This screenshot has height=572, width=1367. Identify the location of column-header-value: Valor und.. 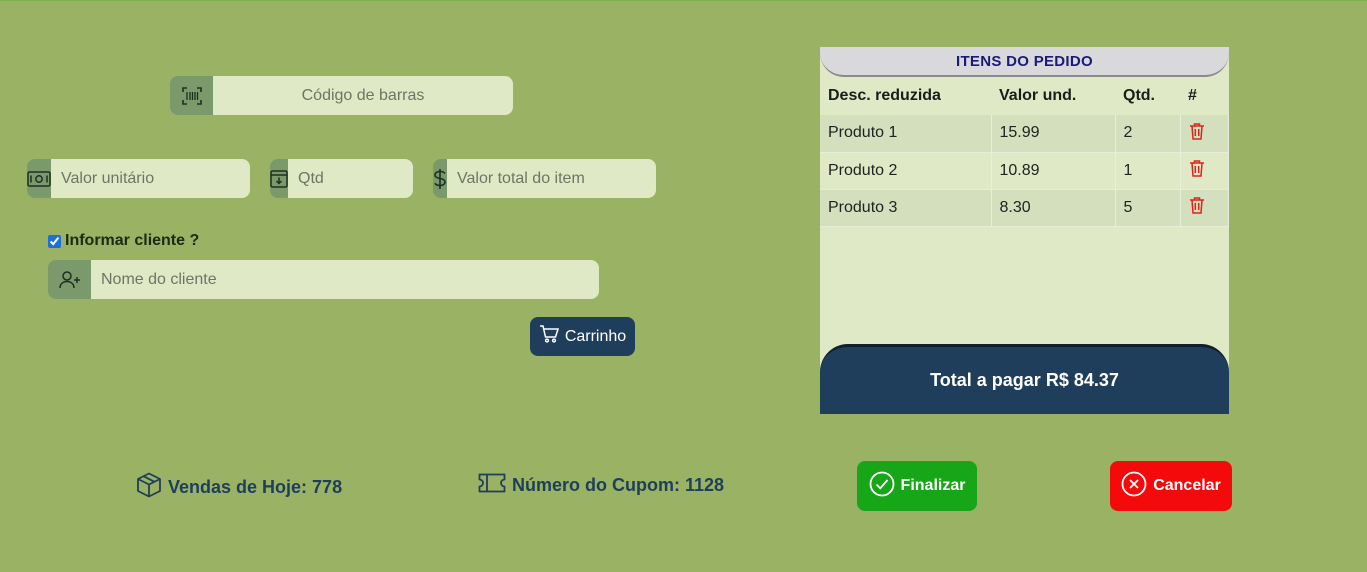
(1038, 95).